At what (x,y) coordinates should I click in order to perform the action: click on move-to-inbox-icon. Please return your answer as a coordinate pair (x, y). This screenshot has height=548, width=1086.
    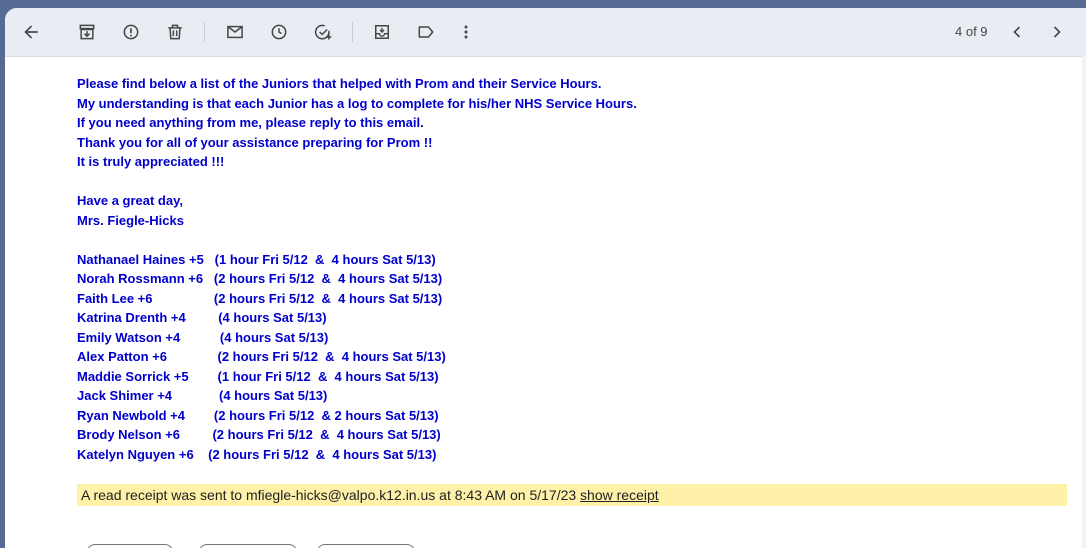
    Looking at the image, I should click on (382, 32).